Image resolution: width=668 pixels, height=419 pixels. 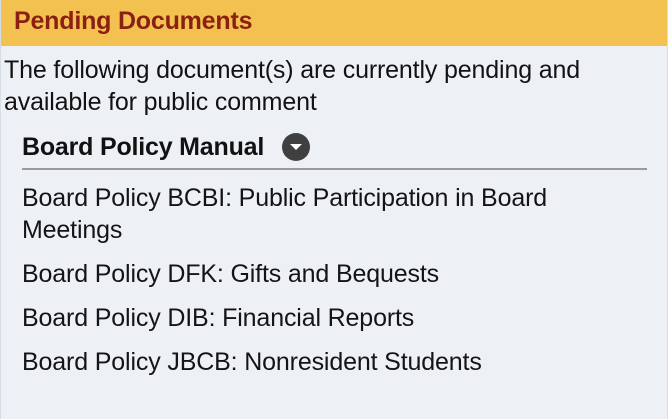 What do you see at coordinates (334, 362) in the screenshot?
I see `document-link-jbcb: Board Policy JBCB: Nonresident Students` at bounding box center [334, 362].